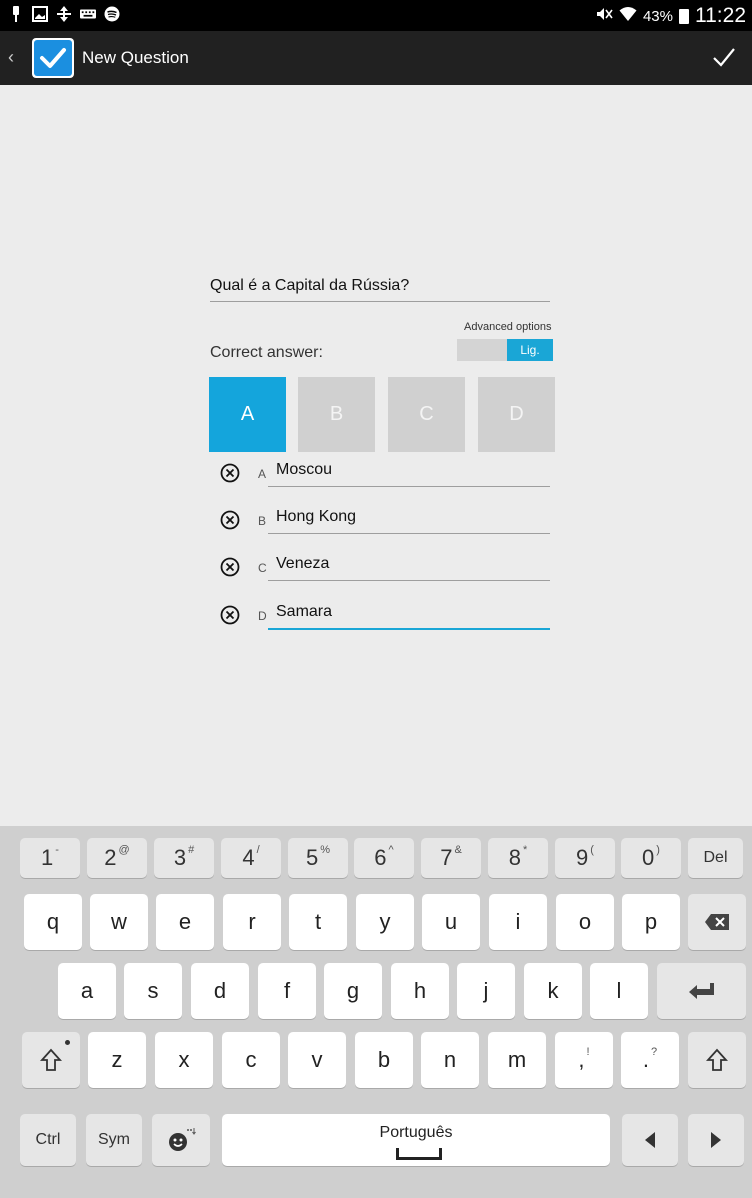  Describe the element at coordinates (684, 16) in the screenshot. I see `battery-icon` at that location.